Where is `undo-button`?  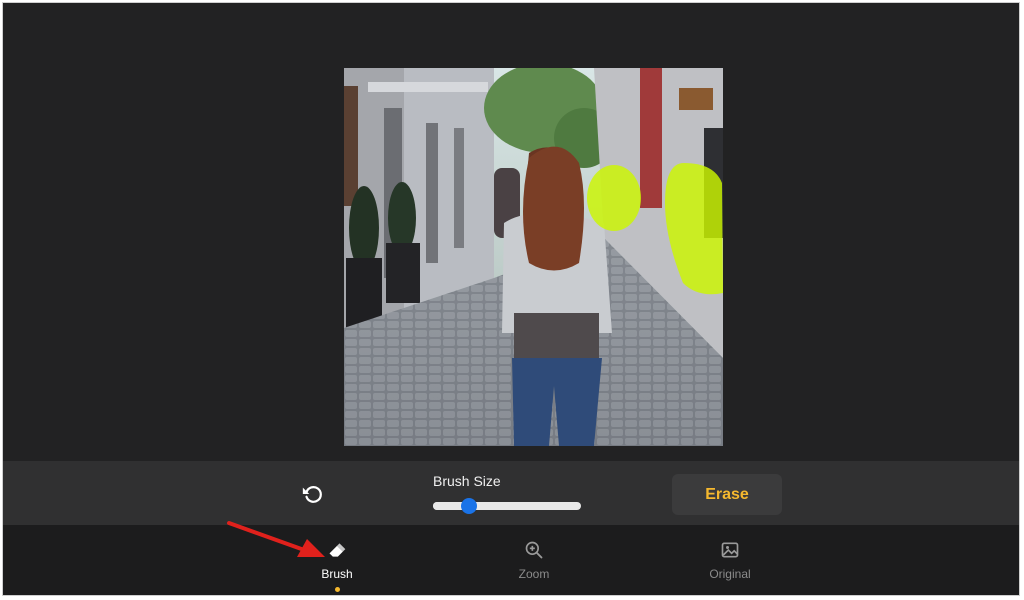 undo-button is located at coordinates (312, 494).